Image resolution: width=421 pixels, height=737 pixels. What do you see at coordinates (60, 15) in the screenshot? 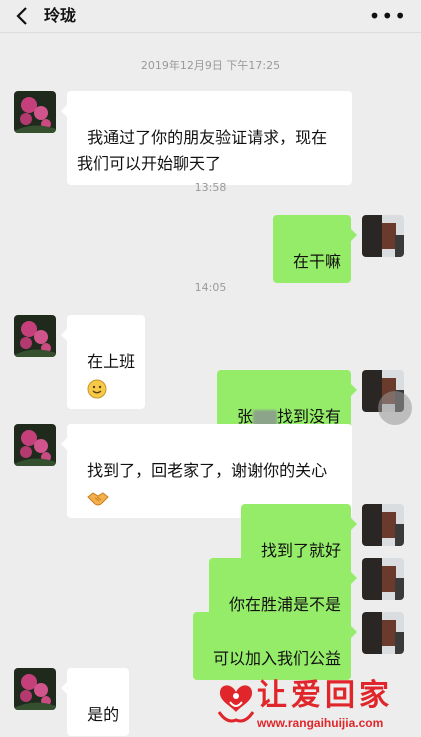
I see `chat-title: 玲珑` at bounding box center [60, 15].